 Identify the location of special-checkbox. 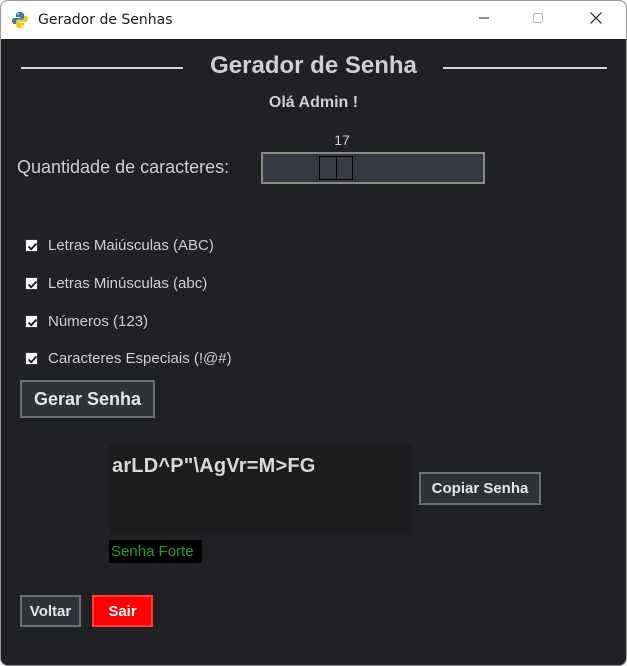
(31, 358).